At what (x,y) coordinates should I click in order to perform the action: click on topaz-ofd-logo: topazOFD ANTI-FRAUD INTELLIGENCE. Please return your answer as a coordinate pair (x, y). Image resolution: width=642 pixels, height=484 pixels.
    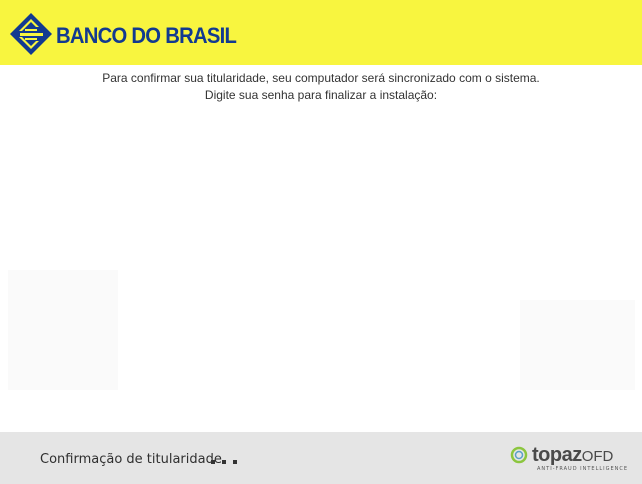
    Looking at the image, I should click on (569, 460).